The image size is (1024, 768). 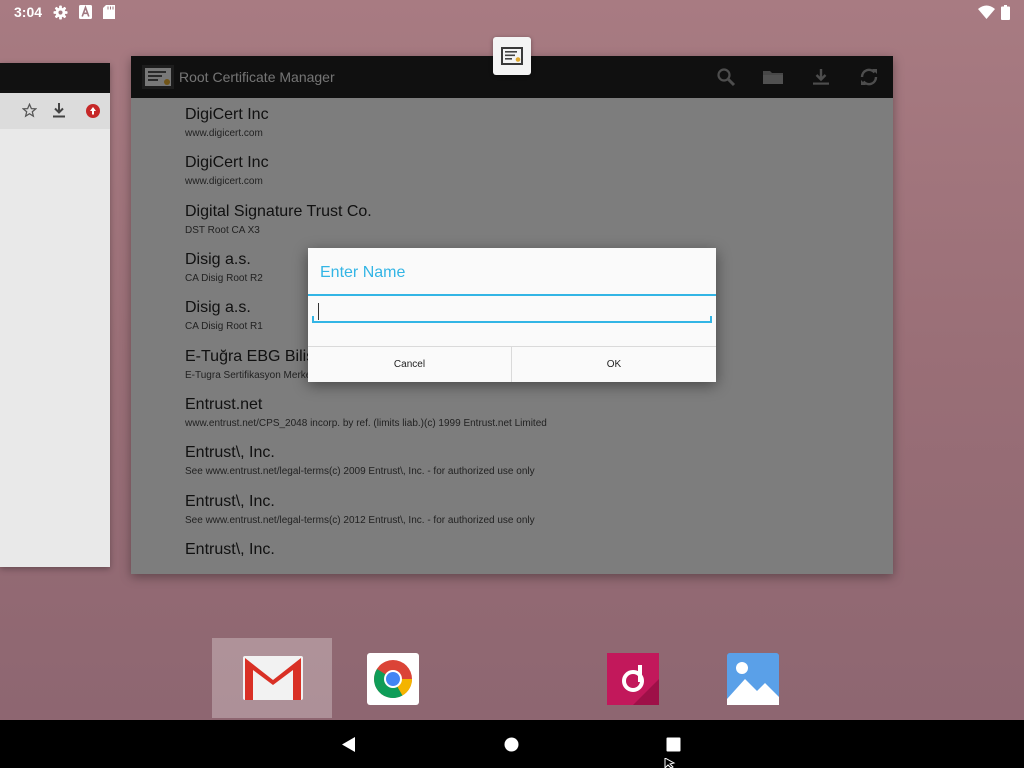 I want to click on gmail-app-icon, so click(x=273, y=678).